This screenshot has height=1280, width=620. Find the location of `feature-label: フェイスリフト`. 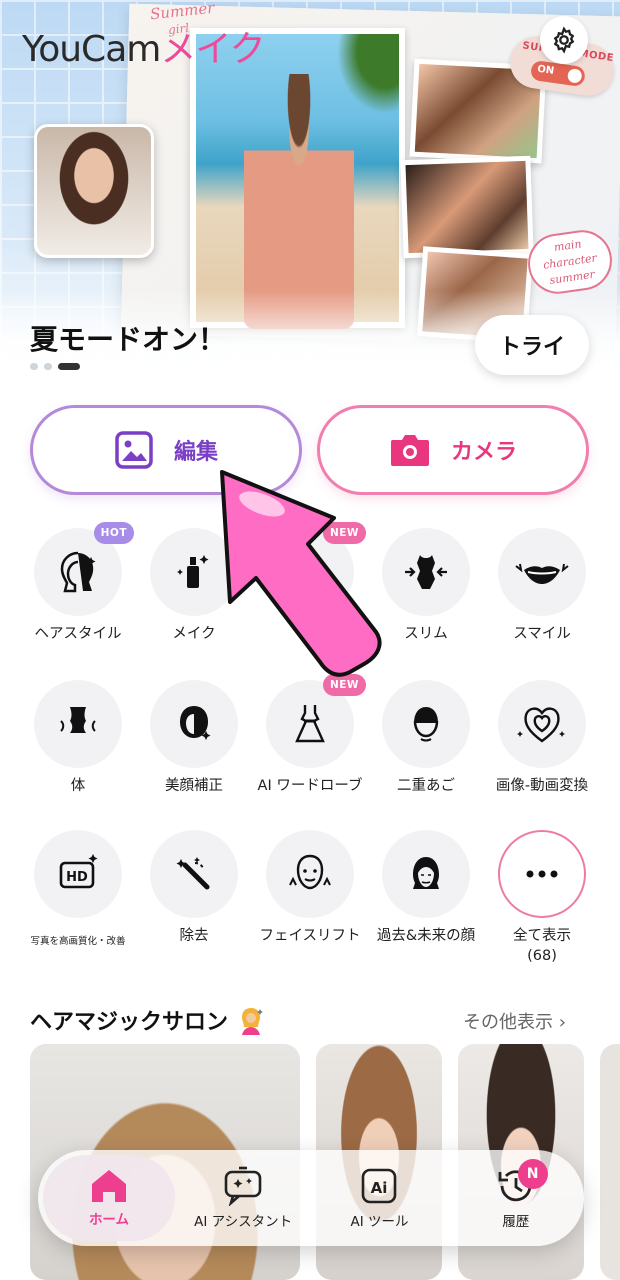

feature-label: フェイスリフト is located at coordinates (310, 936).